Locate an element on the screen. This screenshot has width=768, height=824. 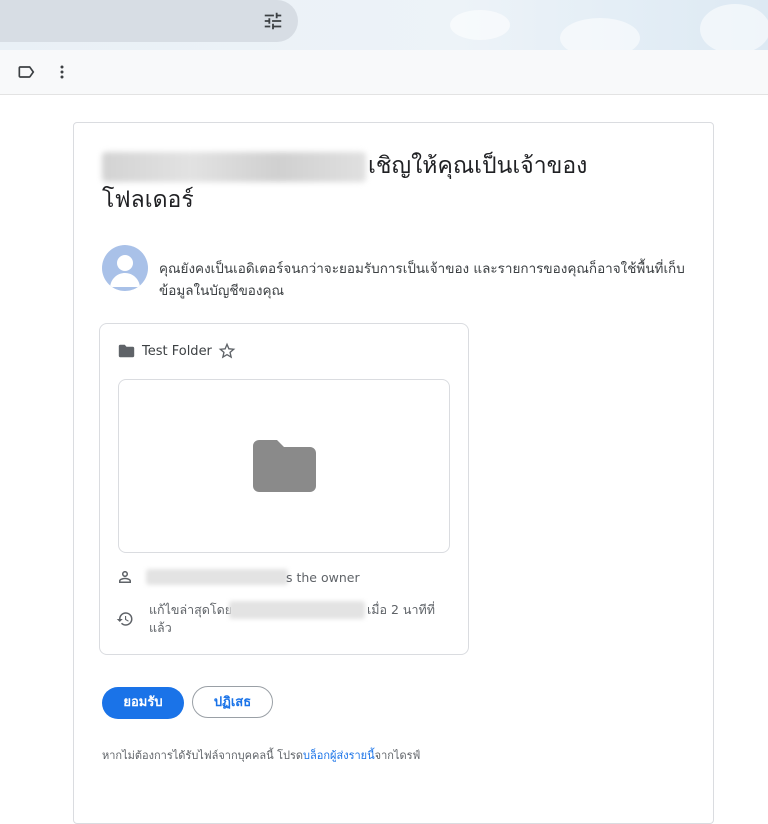
item-name: Test Folder is located at coordinates (177, 351).